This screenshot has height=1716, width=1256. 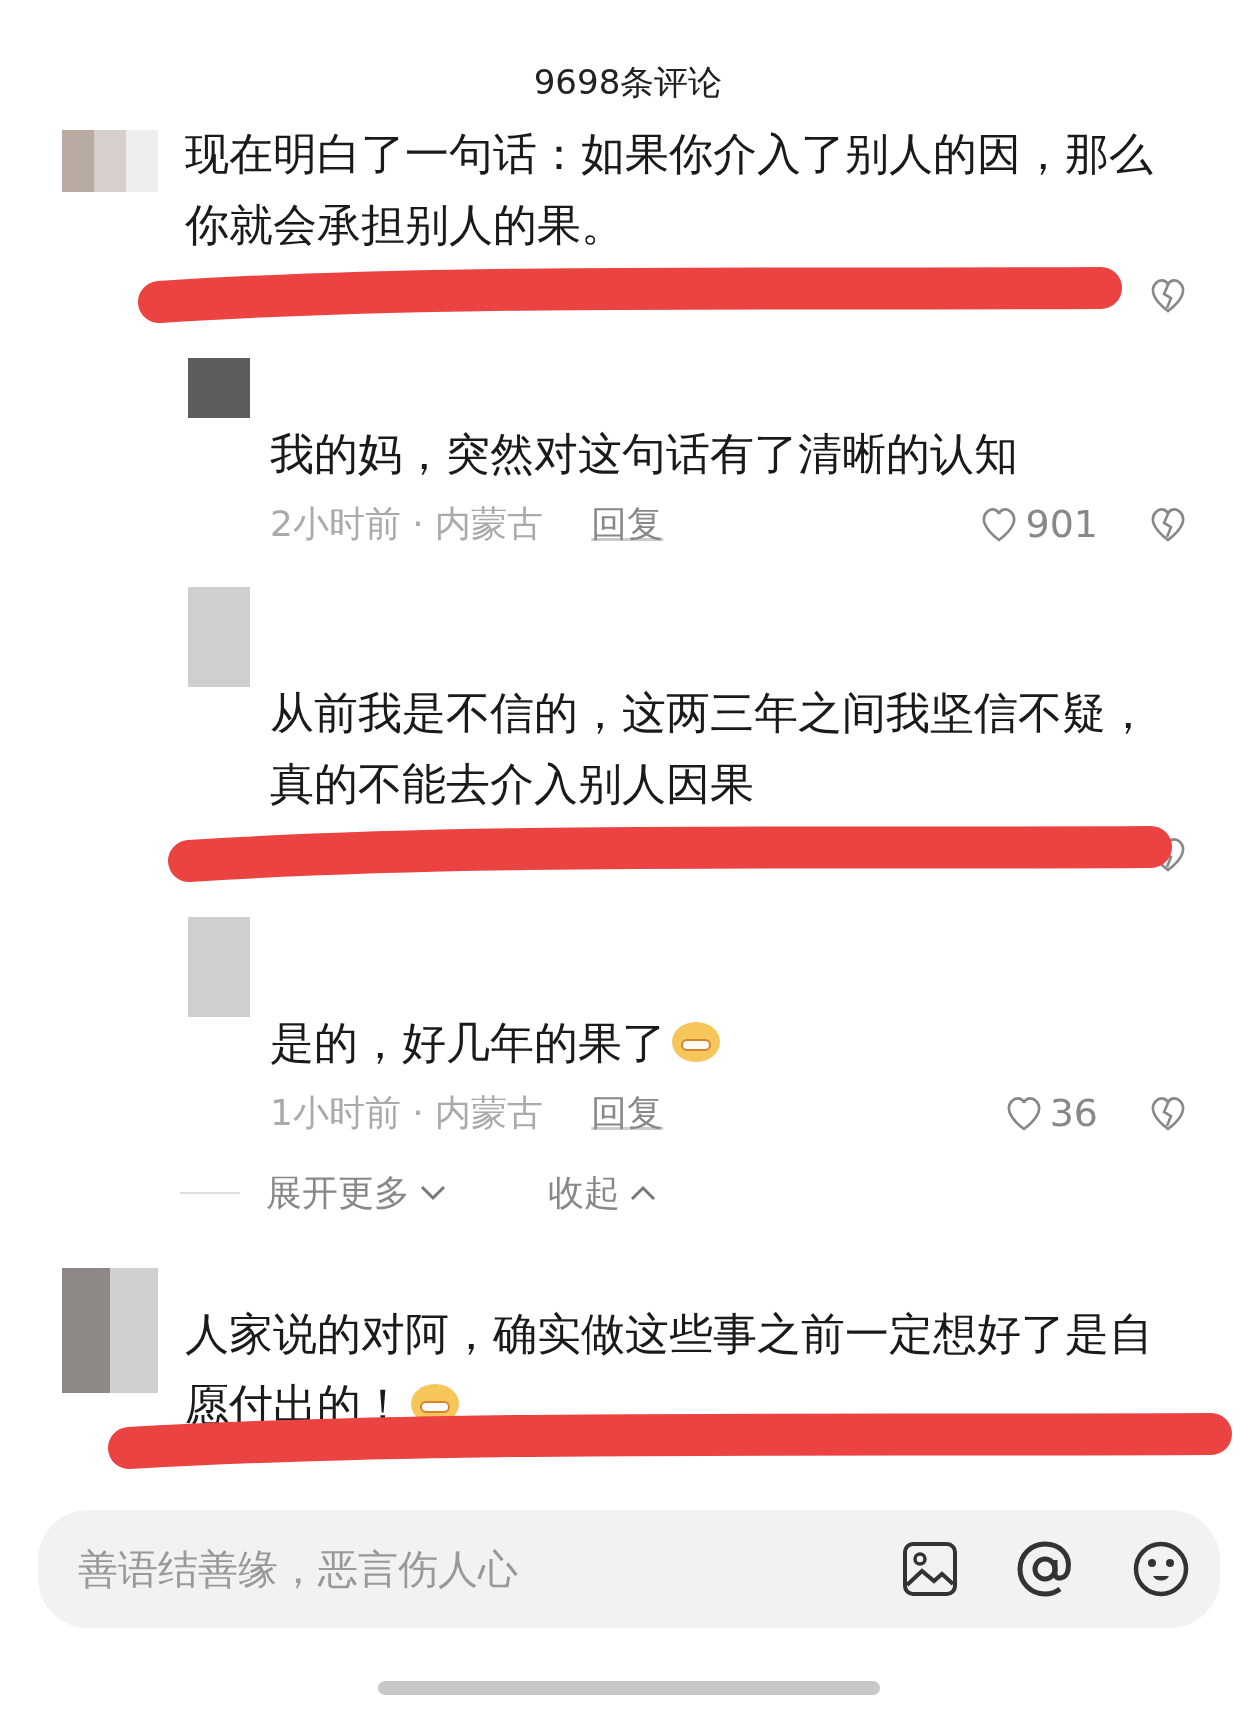 I want to click on comment-input-bar: 善语结善缘，恶言伤人心, so click(x=629, y=1569).